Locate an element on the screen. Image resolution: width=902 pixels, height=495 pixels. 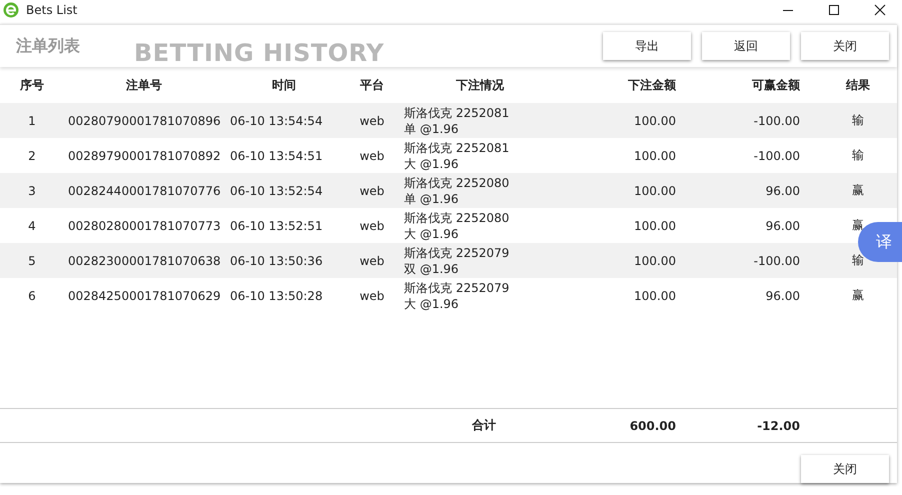
table-cell-text: 3 is located at coordinates (32, 191).